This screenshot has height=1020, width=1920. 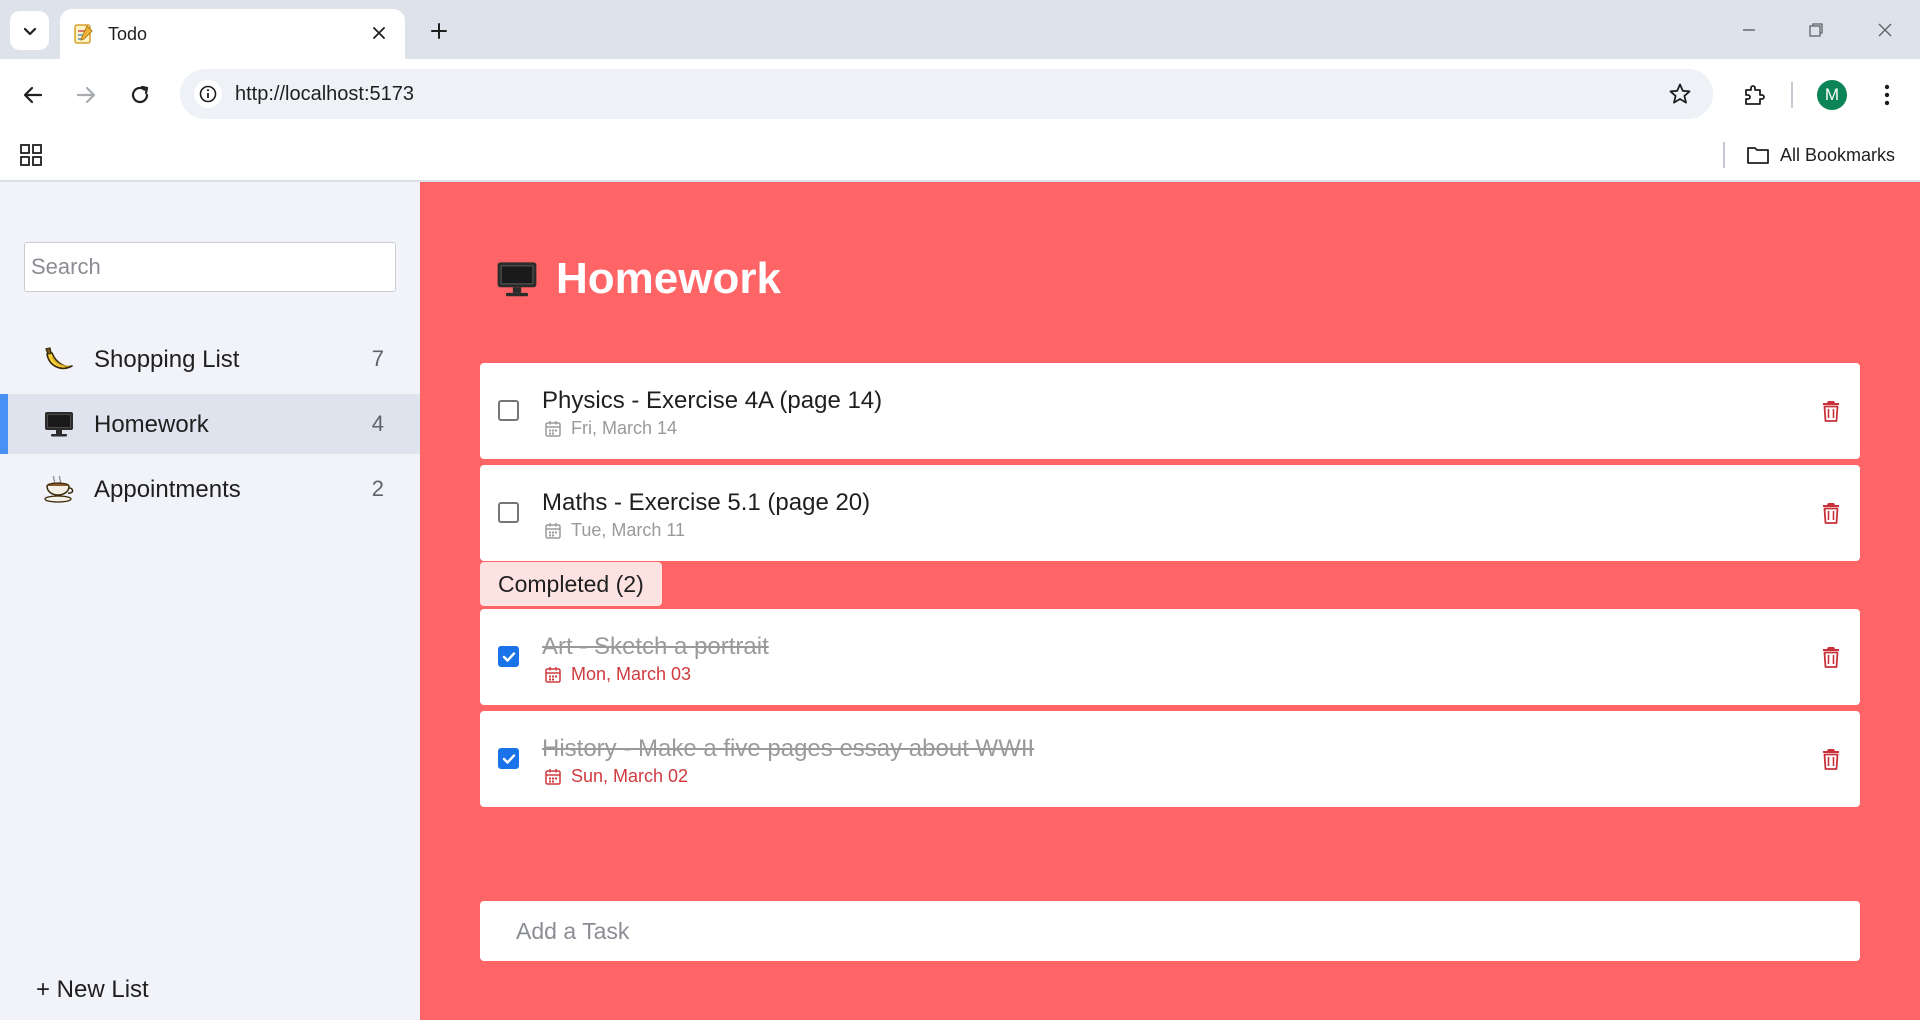 I want to click on all-bookmarks-button: All Bookmarks, so click(x=1820, y=155).